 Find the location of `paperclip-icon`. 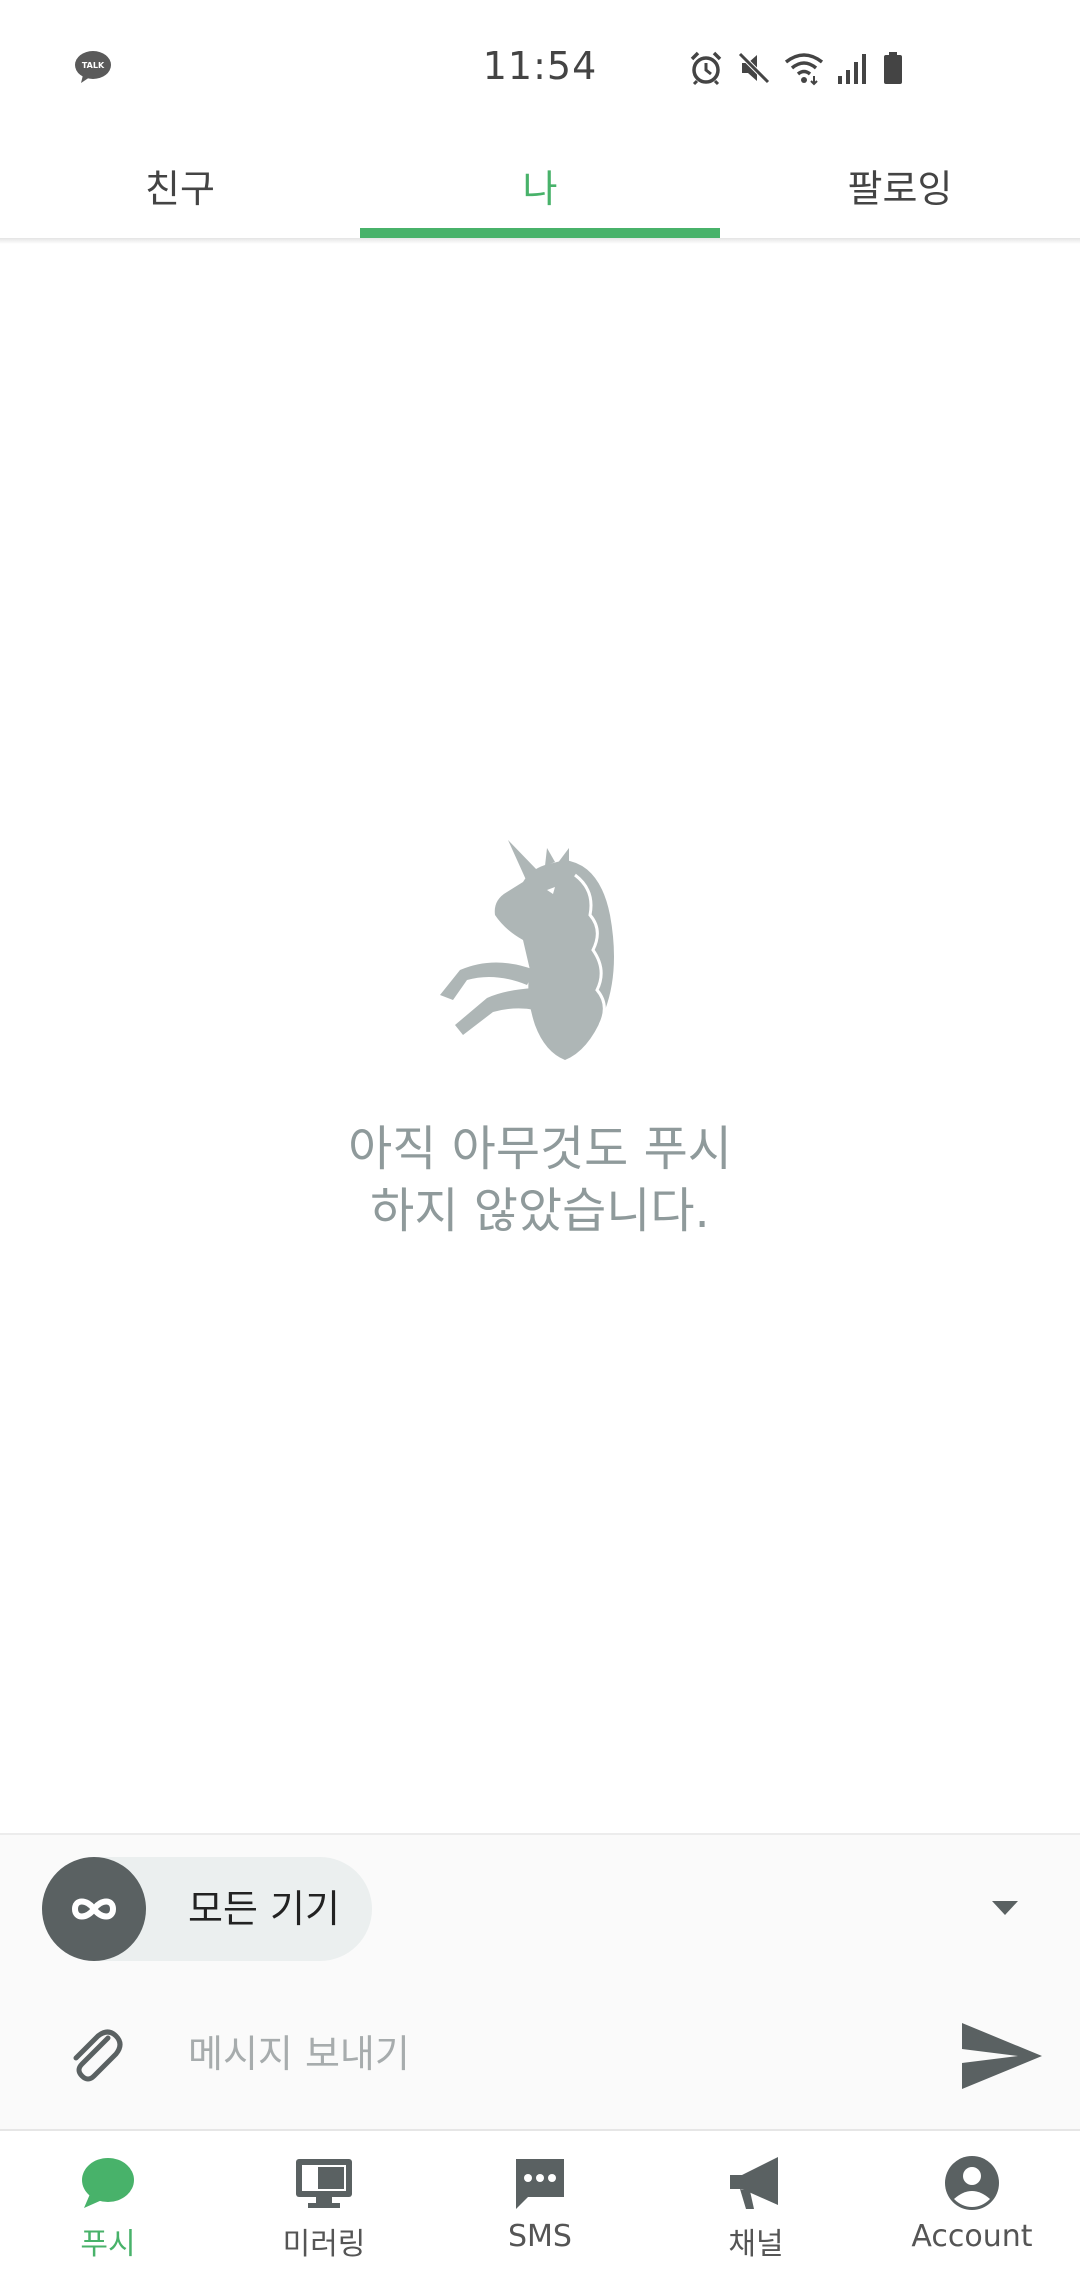

paperclip-icon is located at coordinates (94, 2056).